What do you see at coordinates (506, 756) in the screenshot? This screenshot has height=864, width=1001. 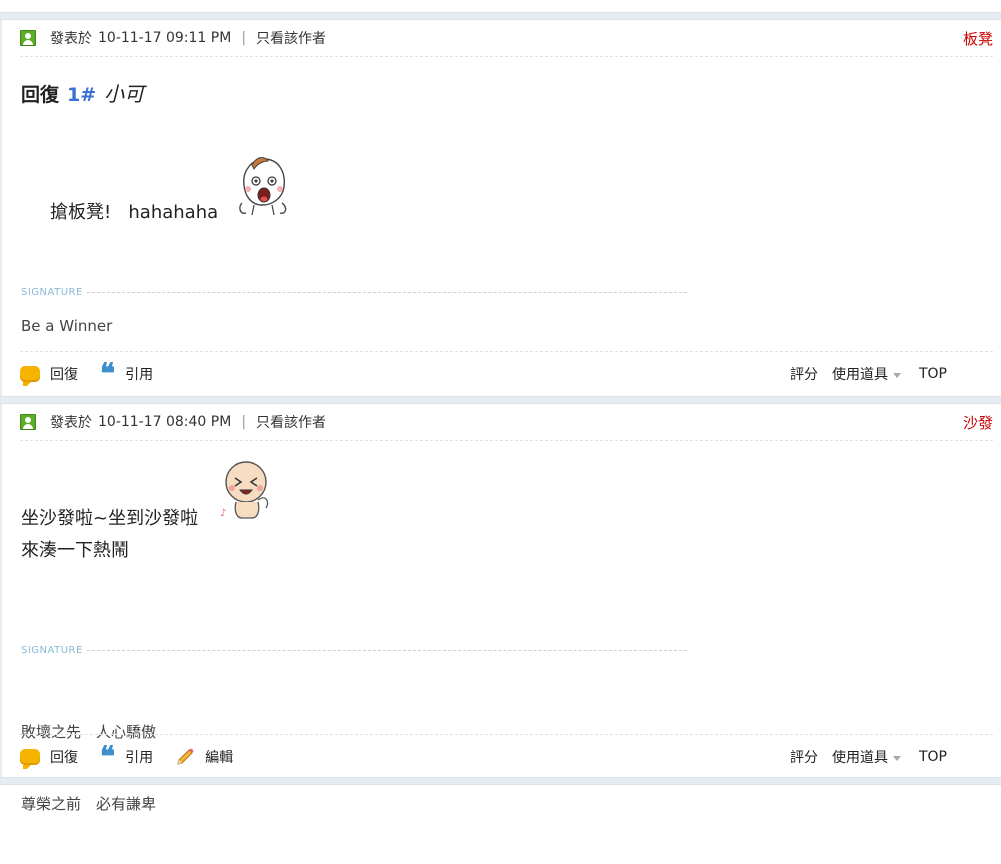 I see `post-footer: 回復 ❝ 引用 編輯 評分 使用道具 TOP` at bounding box center [506, 756].